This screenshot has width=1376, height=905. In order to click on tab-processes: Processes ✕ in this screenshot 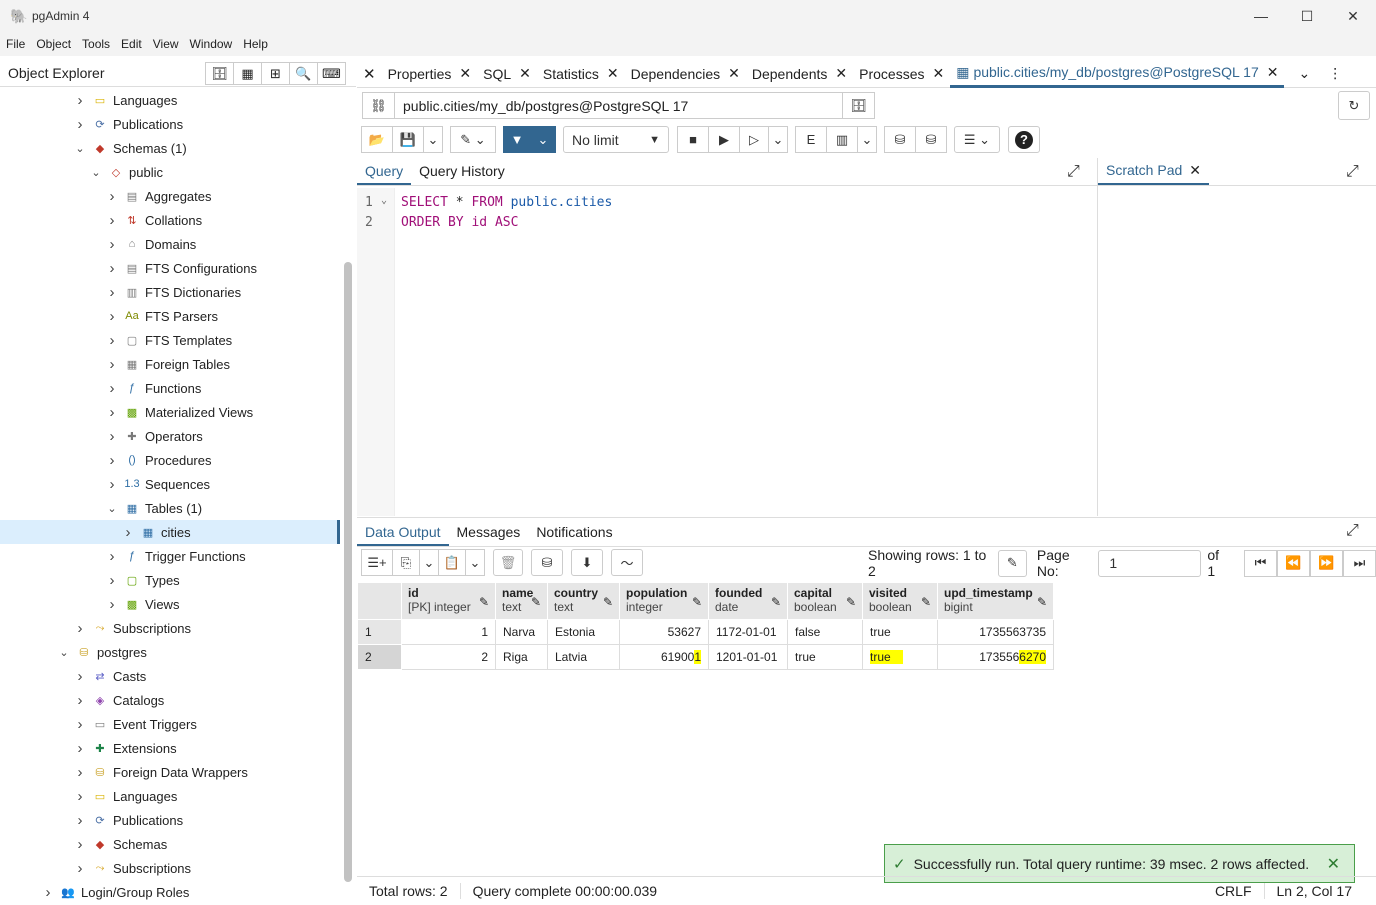, I will do `click(901, 74)`.